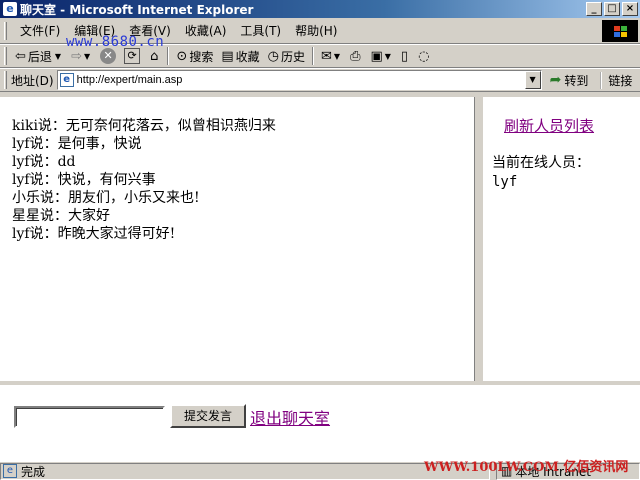 This screenshot has height=480, width=640. I want to click on status-bar: e 完成 ▥ 本地 Intranet, so click(320, 470).